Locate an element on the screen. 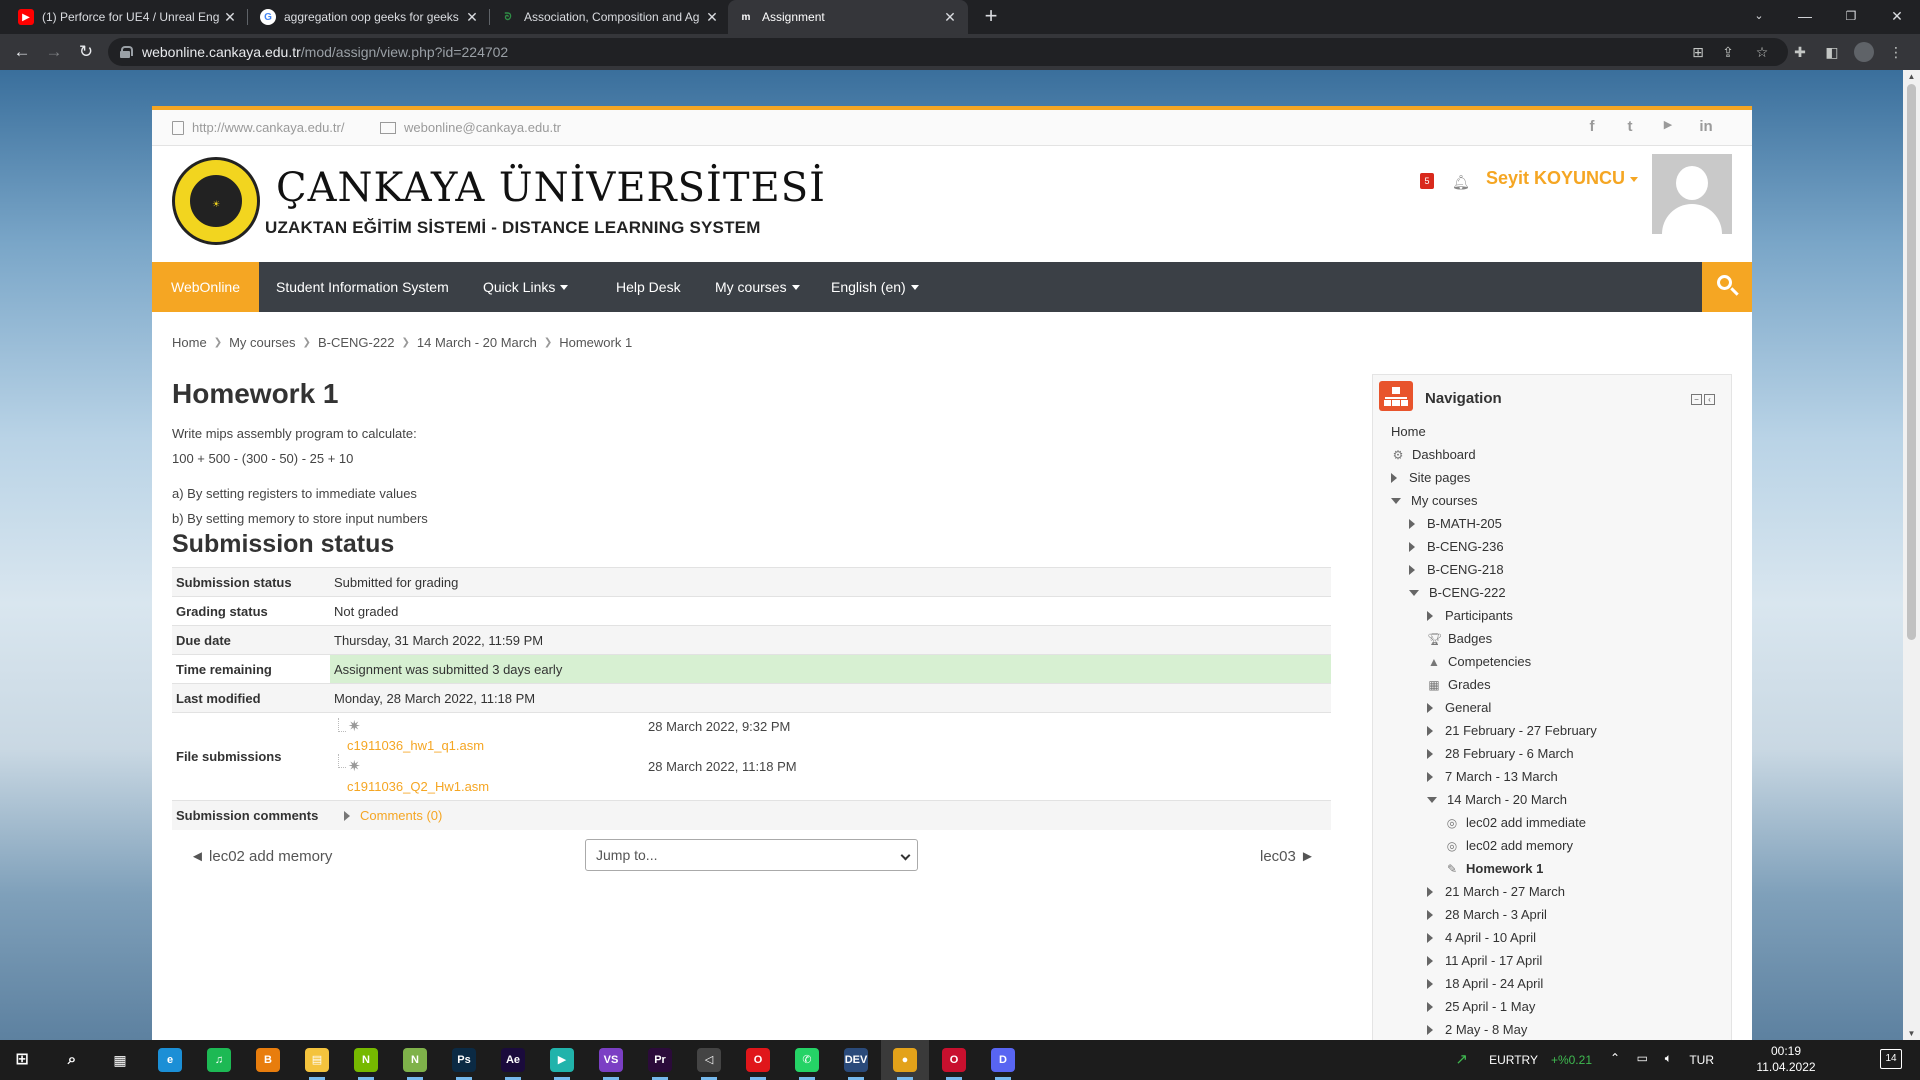 This screenshot has width=1920, height=1080. opera-gx-icon: O is located at coordinates (954, 1060).